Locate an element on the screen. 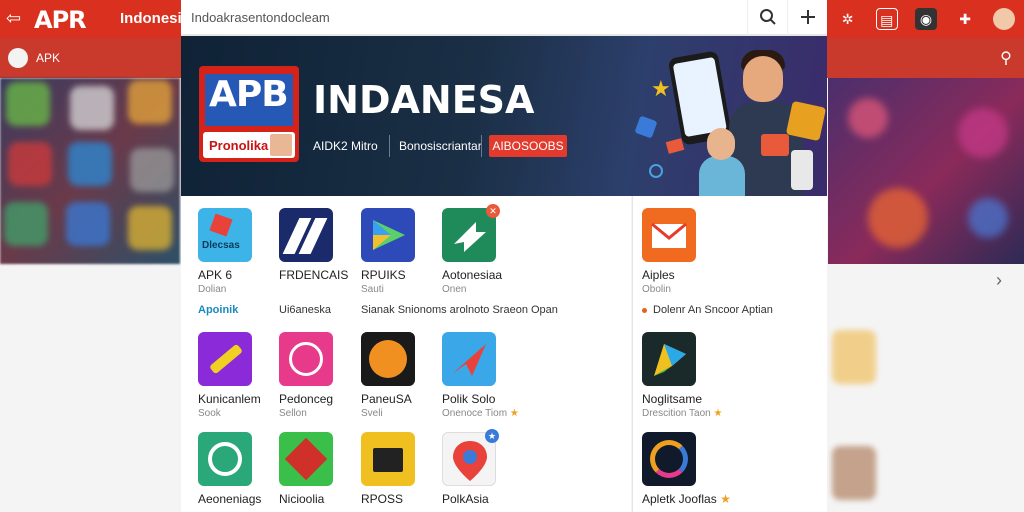 This screenshot has height=512, width=1024. app-name: Nicioolia is located at coordinates (302, 499).